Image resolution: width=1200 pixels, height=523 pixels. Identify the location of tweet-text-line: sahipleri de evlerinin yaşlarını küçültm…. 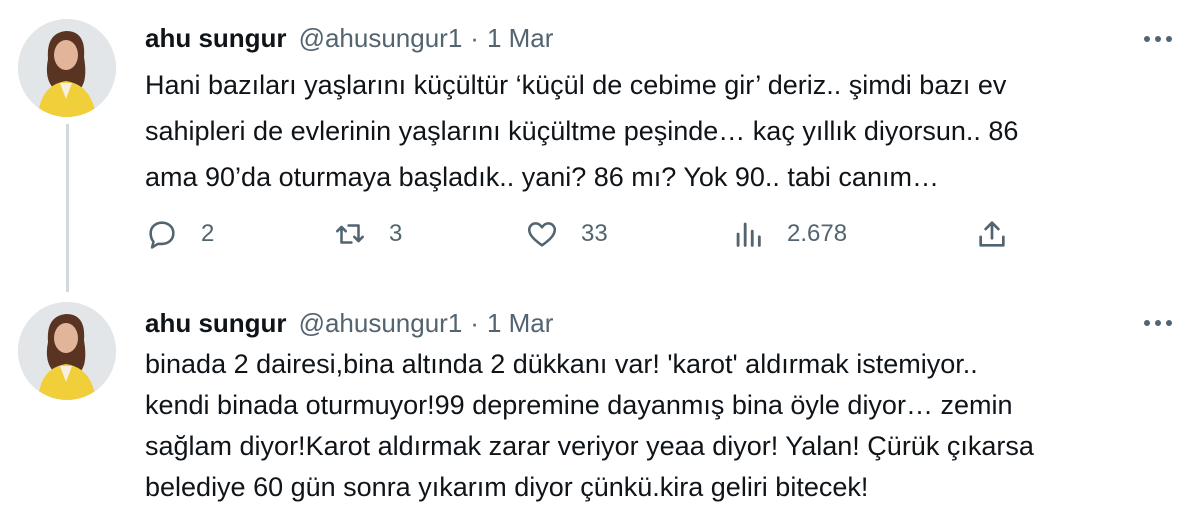
(582, 131).